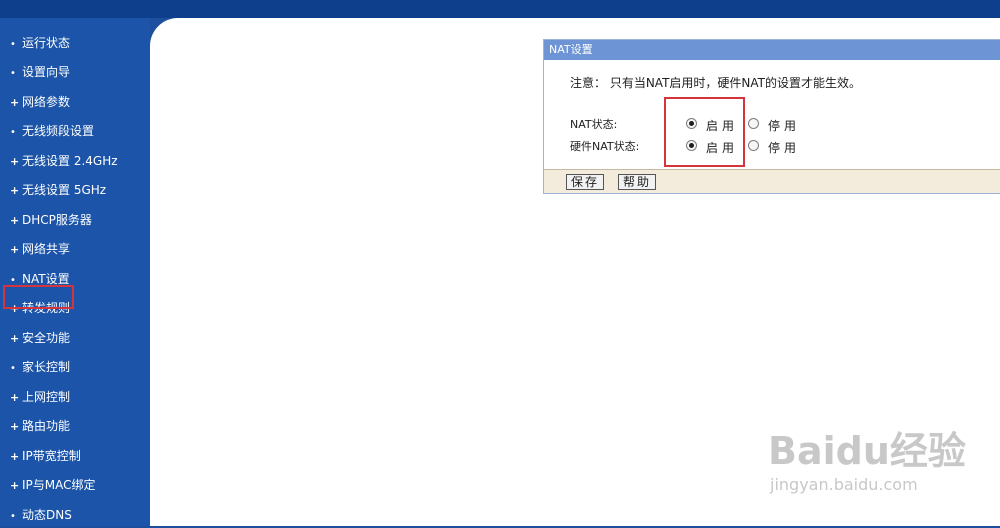 The image size is (1000, 528). What do you see at coordinates (46, 102) in the screenshot?
I see `sidebar-item-label: 网络参数` at bounding box center [46, 102].